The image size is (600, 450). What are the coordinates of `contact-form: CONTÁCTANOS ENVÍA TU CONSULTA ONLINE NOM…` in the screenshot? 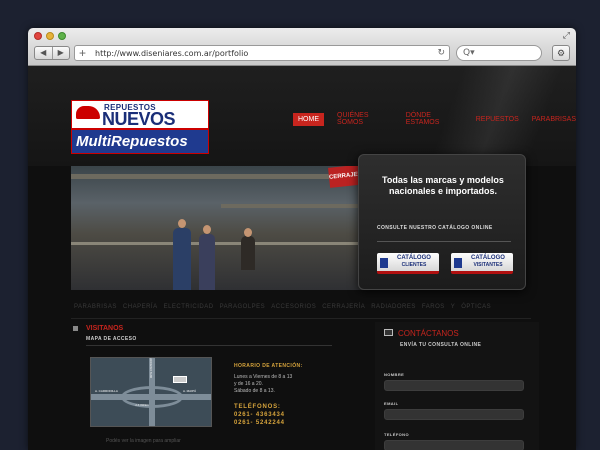 It's located at (457, 386).